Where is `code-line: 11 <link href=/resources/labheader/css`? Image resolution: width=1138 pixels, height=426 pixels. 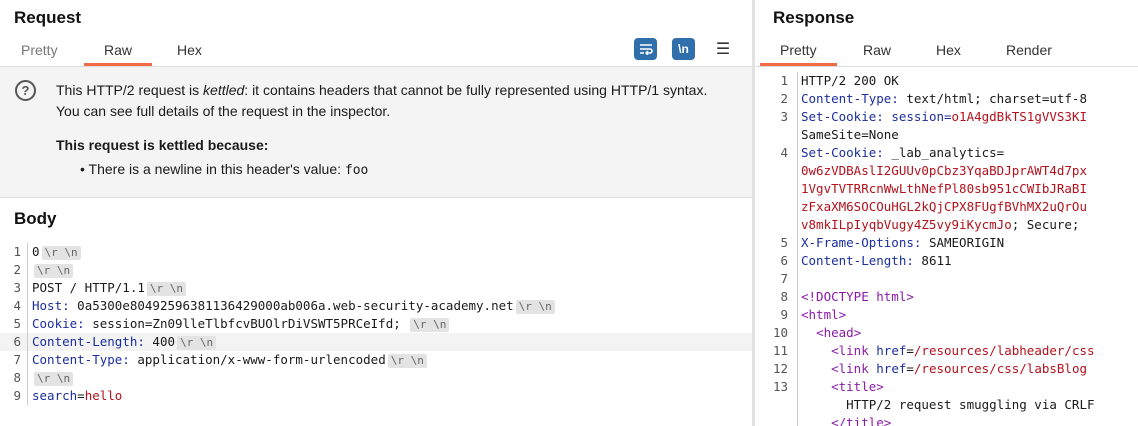 code-line: 11 <link href=/resources/labheader/css is located at coordinates (946, 351).